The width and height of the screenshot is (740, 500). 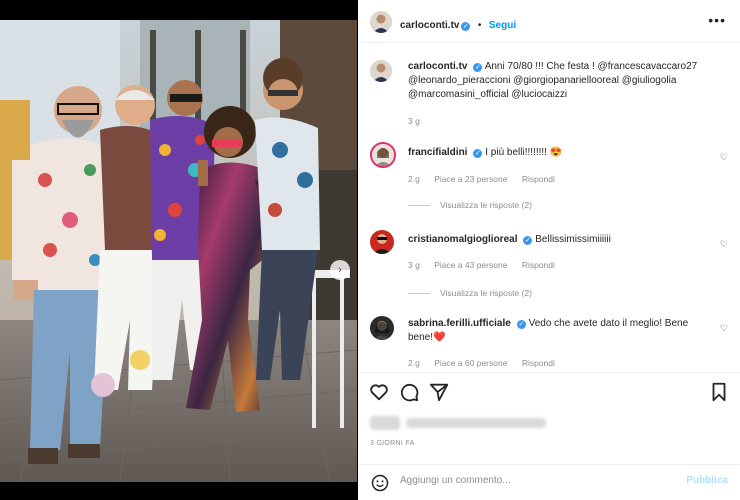 What do you see at coordinates (437, 152) in the screenshot?
I see `comment-username: francifialdini` at bounding box center [437, 152].